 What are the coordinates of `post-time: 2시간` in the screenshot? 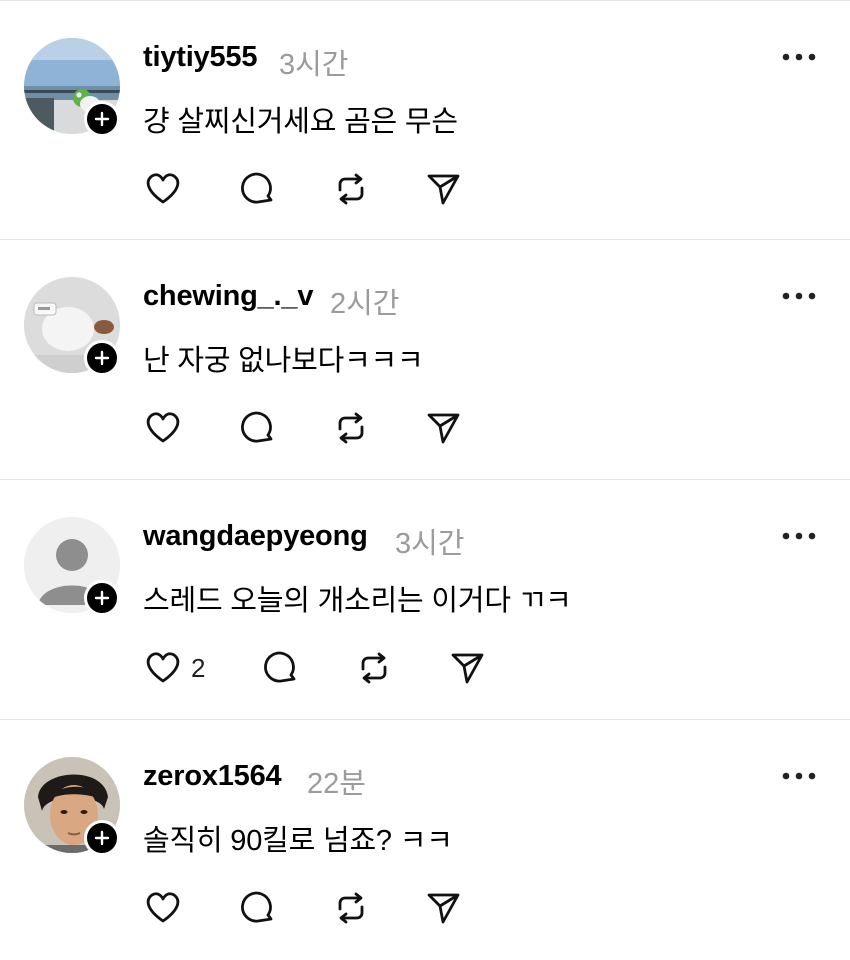 It's located at (365, 304).